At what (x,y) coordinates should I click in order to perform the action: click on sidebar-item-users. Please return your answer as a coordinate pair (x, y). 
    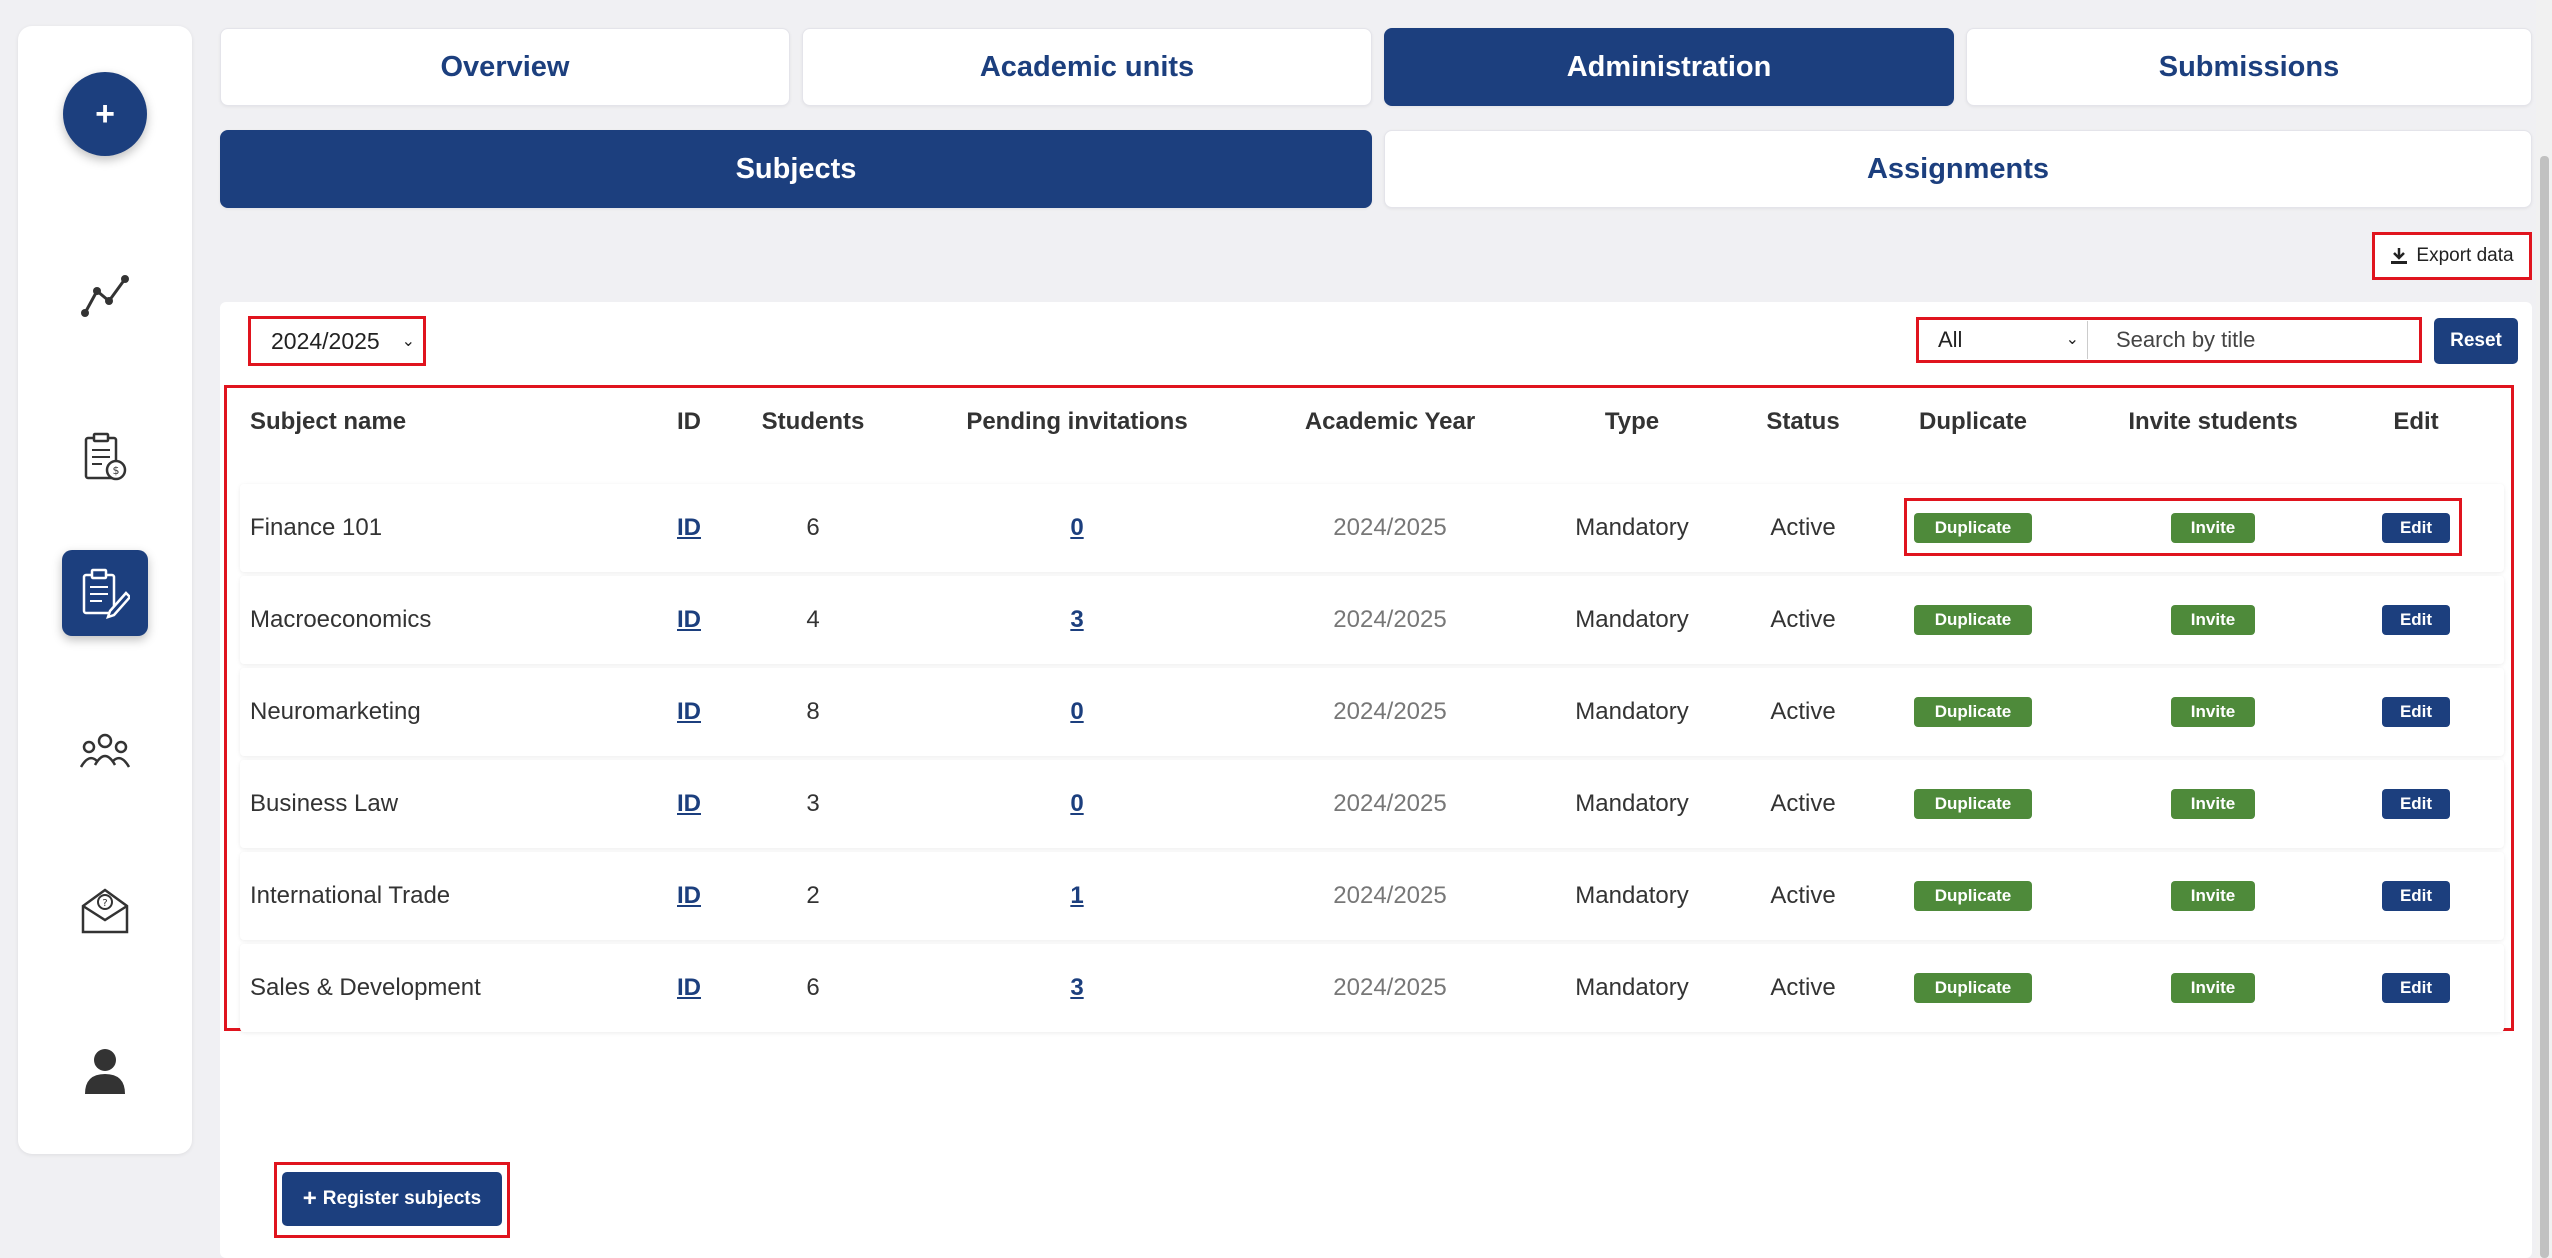
    Looking at the image, I should click on (105, 751).